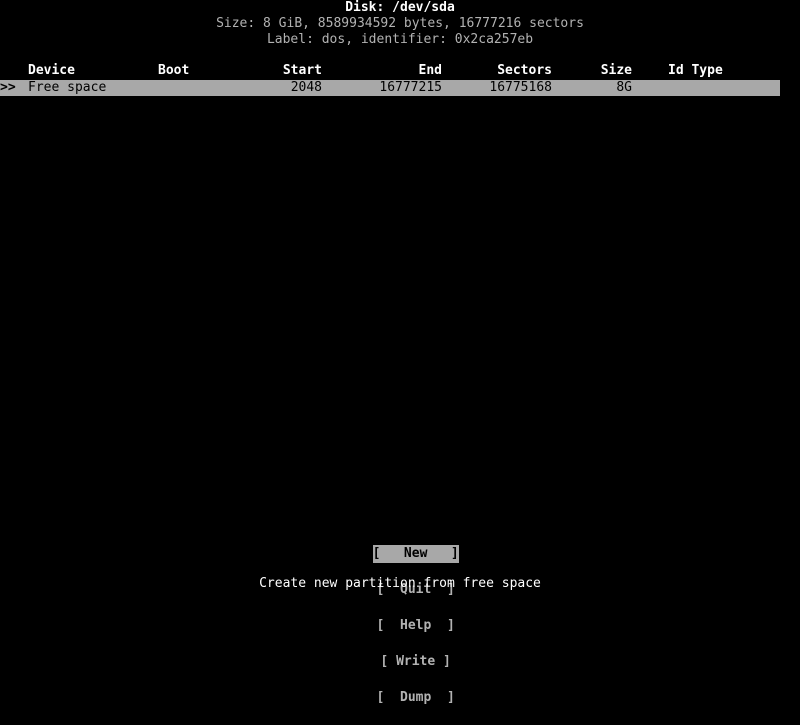 The width and height of the screenshot is (800, 725). I want to click on table-row: >> Free space 2048 16777215 16775168 8G, so click(400, 88).